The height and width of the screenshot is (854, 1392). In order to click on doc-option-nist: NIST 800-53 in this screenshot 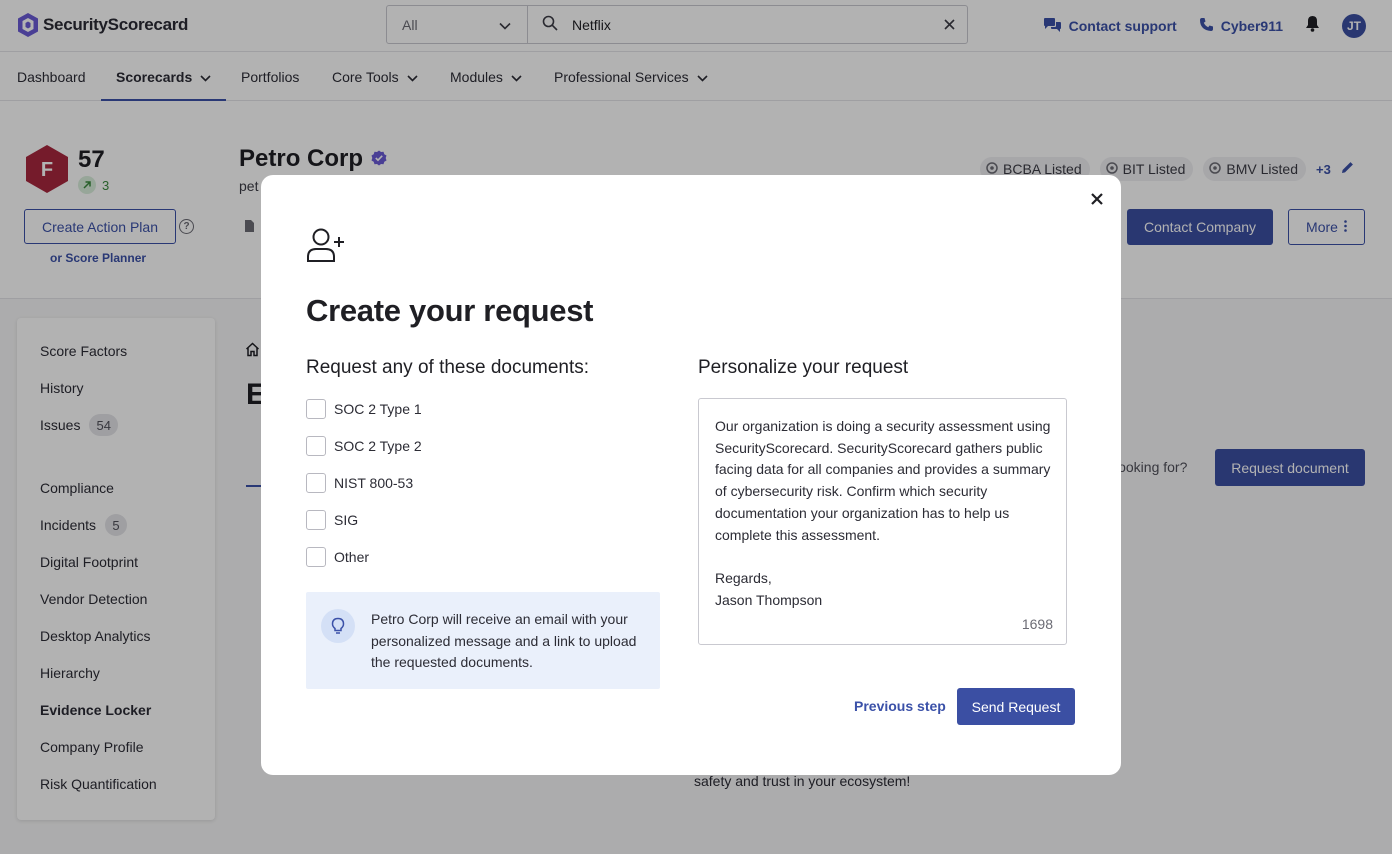, I will do `click(359, 483)`.